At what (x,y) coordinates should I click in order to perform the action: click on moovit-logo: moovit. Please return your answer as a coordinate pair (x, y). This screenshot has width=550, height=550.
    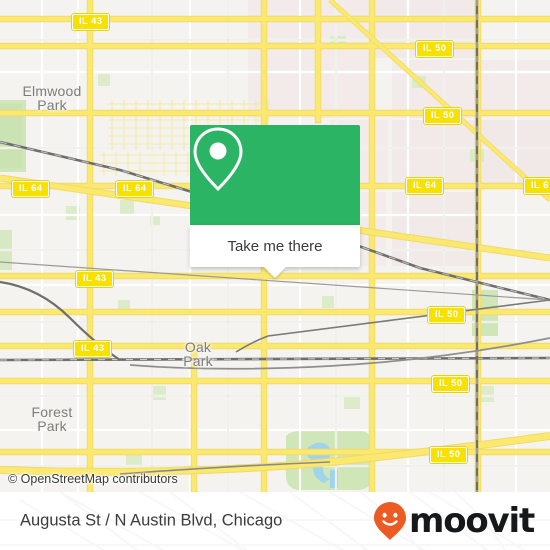
    Looking at the image, I should click on (454, 521).